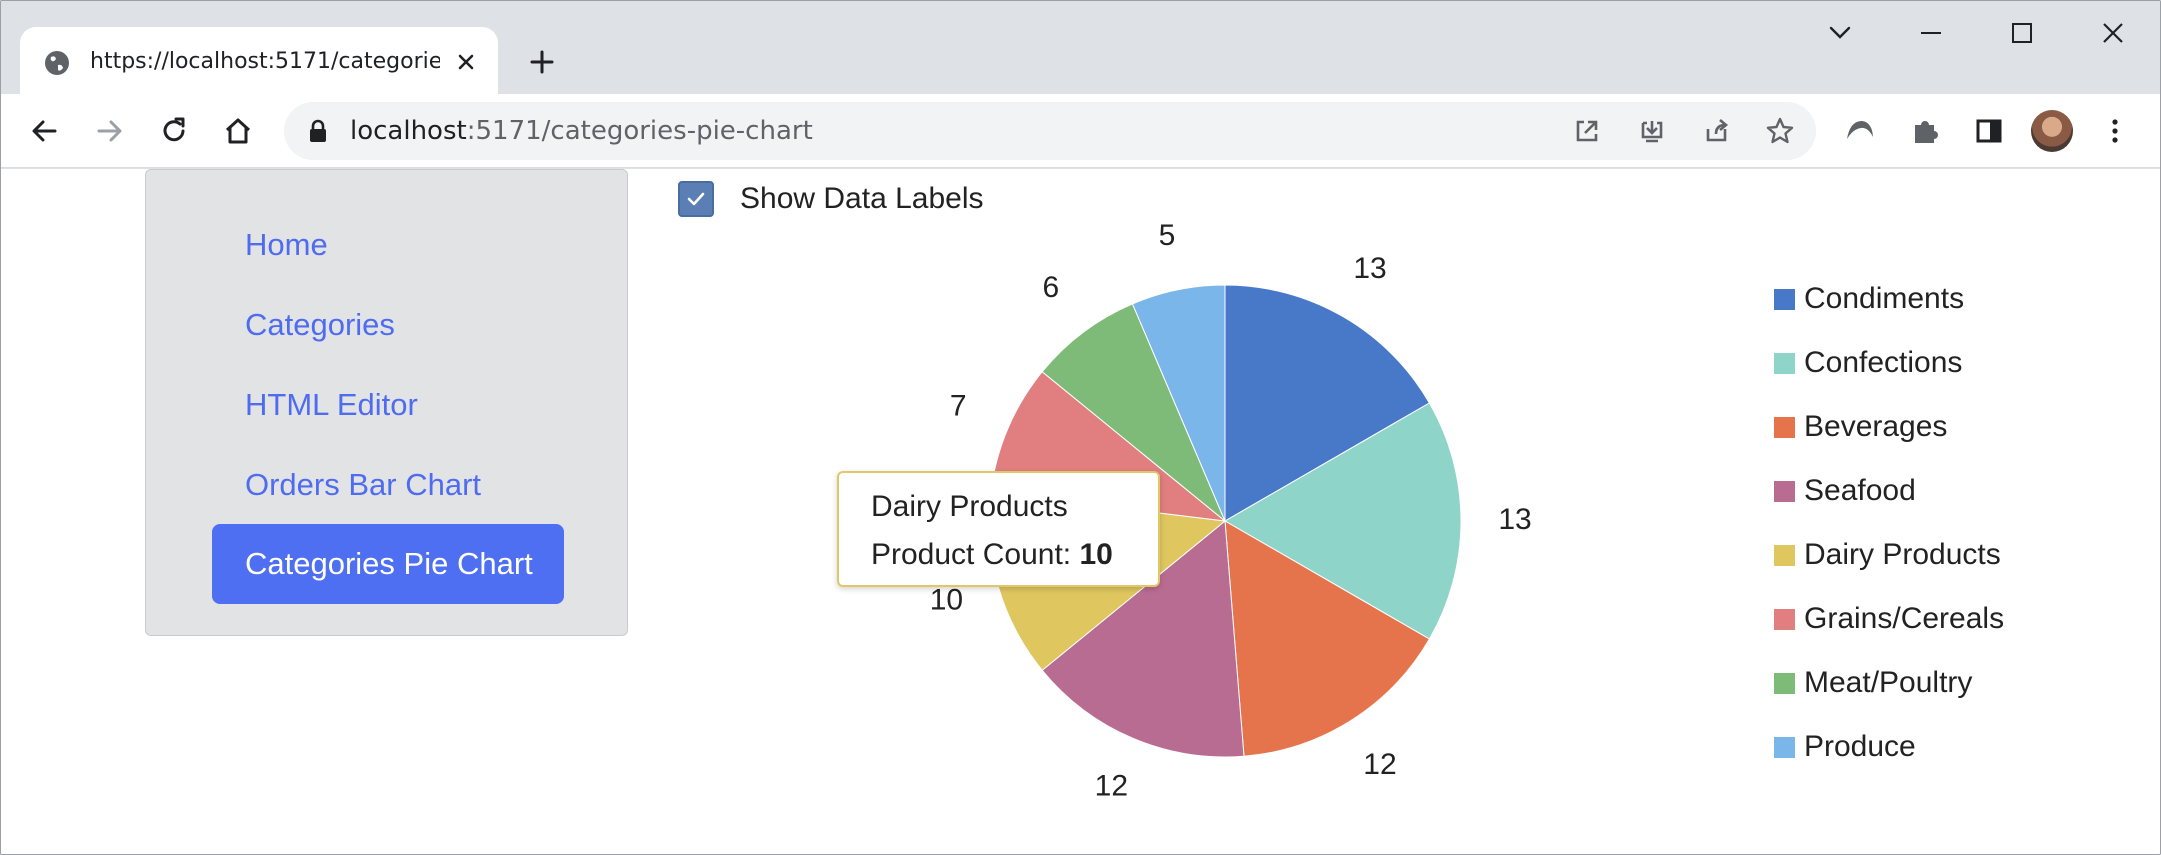 Image resolution: width=2161 pixels, height=855 pixels. Describe the element at coordinates (1080, 131) in the screenshot. I see `browser-toolbar: localhost:5171/categories-pie-chart` at that location.